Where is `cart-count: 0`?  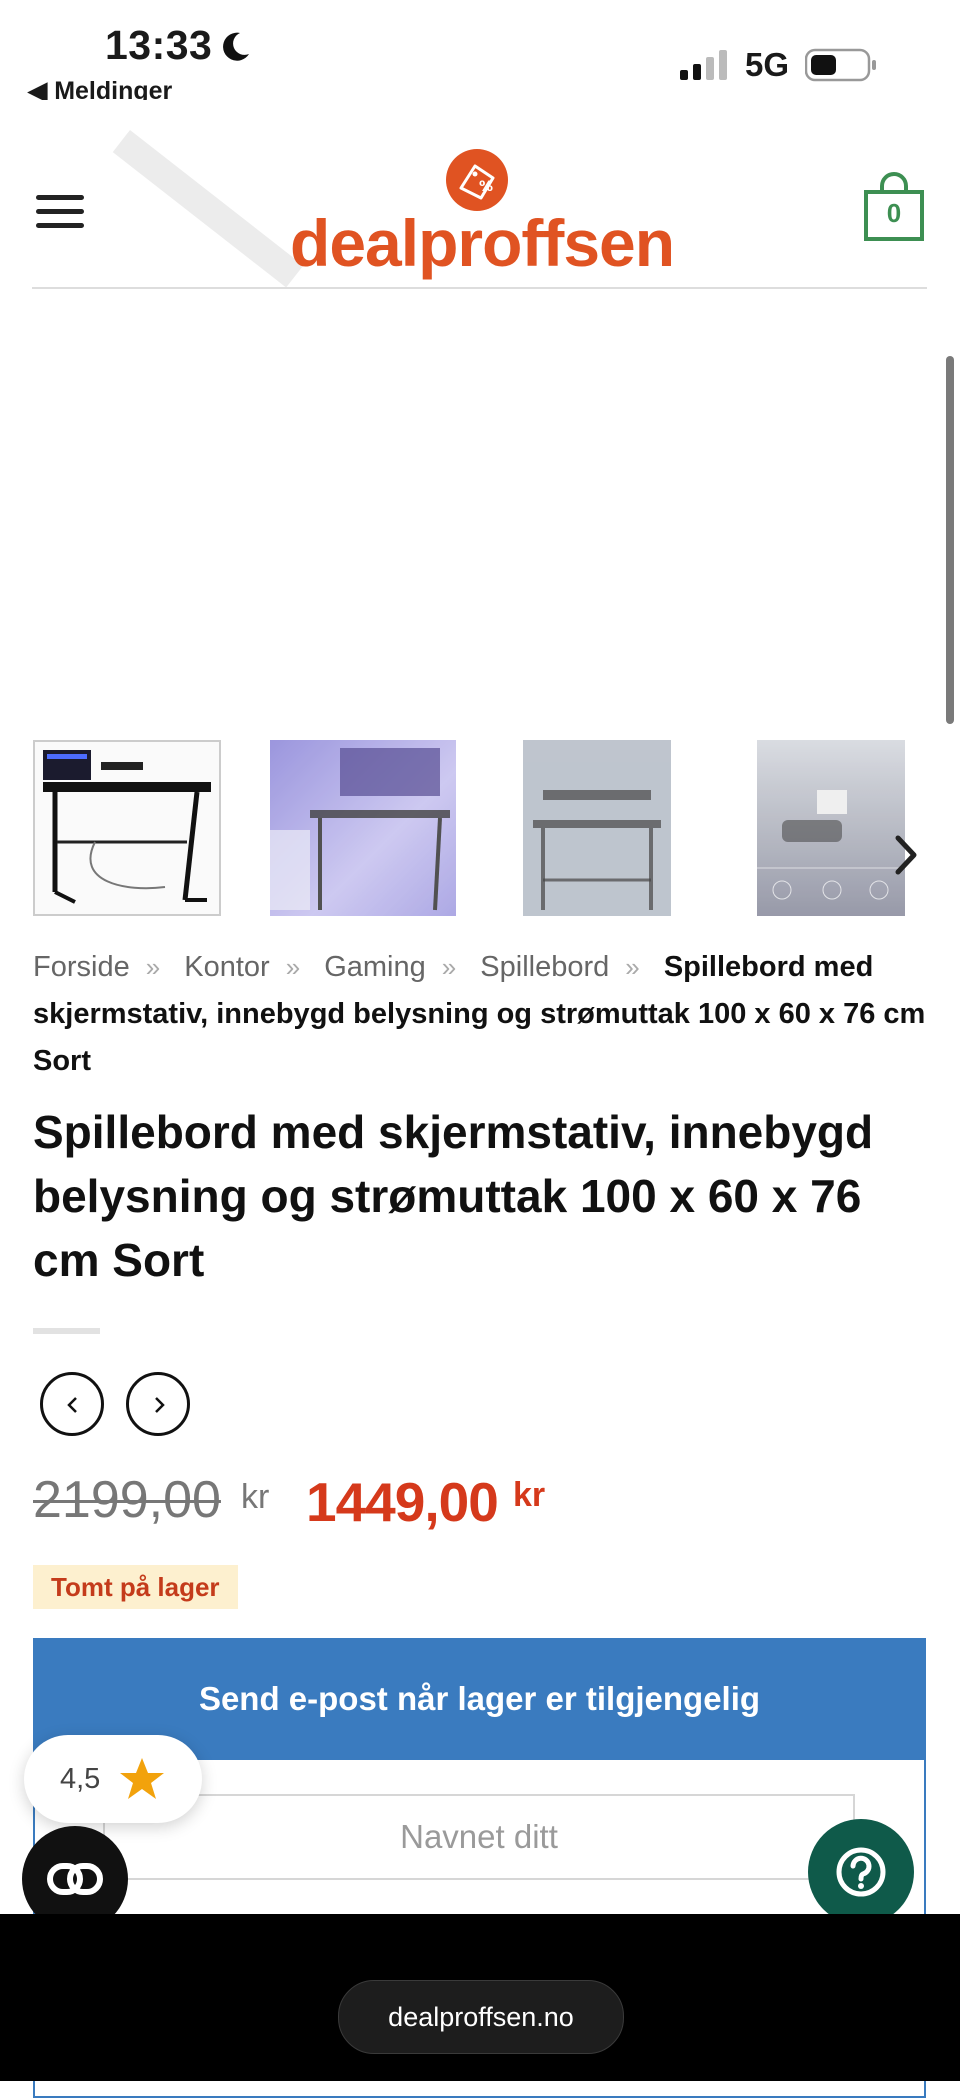 cart-count: 0 is located at coordinates (894, 213).